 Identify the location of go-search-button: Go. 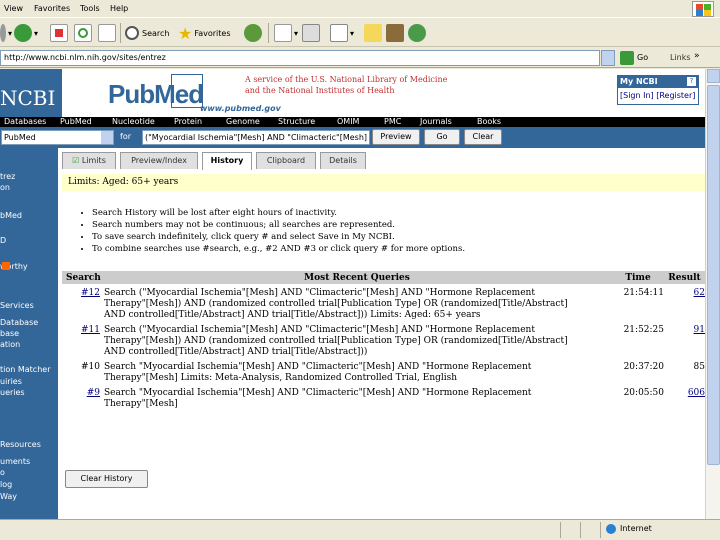
(442, 137).